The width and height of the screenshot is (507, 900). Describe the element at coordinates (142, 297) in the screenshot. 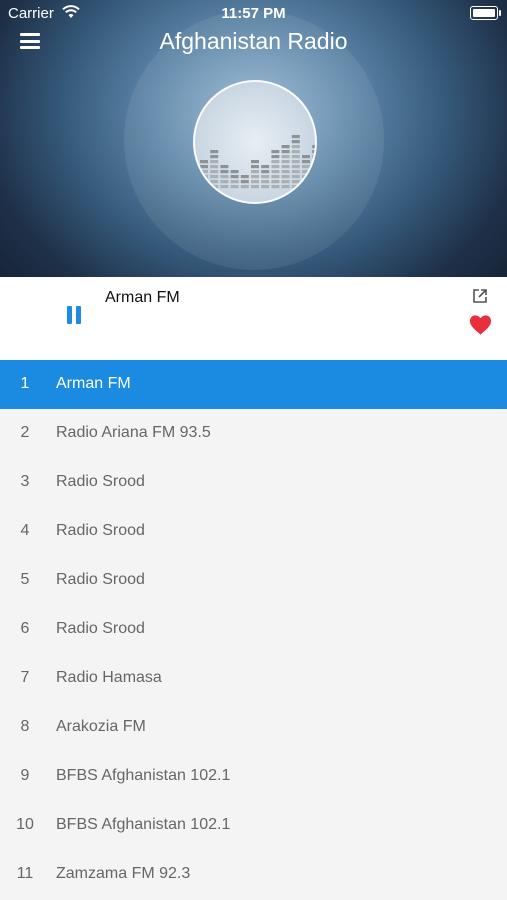

I see `now-playing-title: Arman FM` at that location.